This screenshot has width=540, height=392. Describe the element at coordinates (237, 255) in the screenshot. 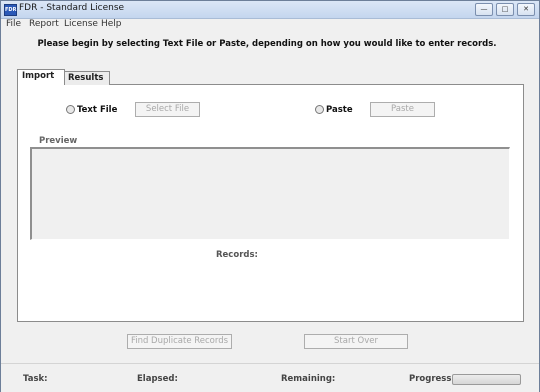

I see `records-label: Records:` at that location.